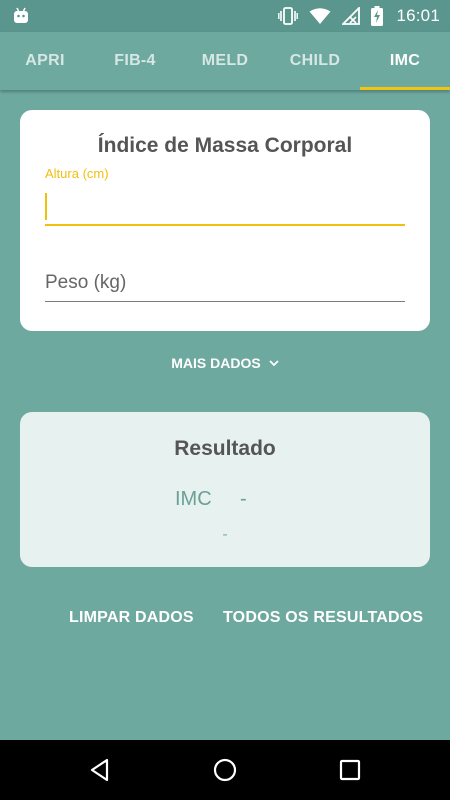 The height and width of the screenshot is (800, 450). Describe the element at coordinates (405, 61) in the screenshot. I see `tab-imc: IMC` at that location.